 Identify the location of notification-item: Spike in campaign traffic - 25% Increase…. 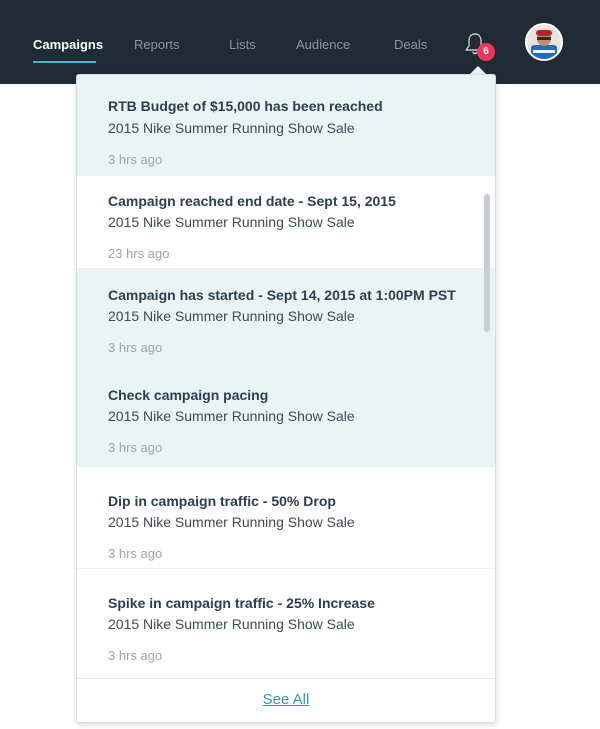
(286, 623).